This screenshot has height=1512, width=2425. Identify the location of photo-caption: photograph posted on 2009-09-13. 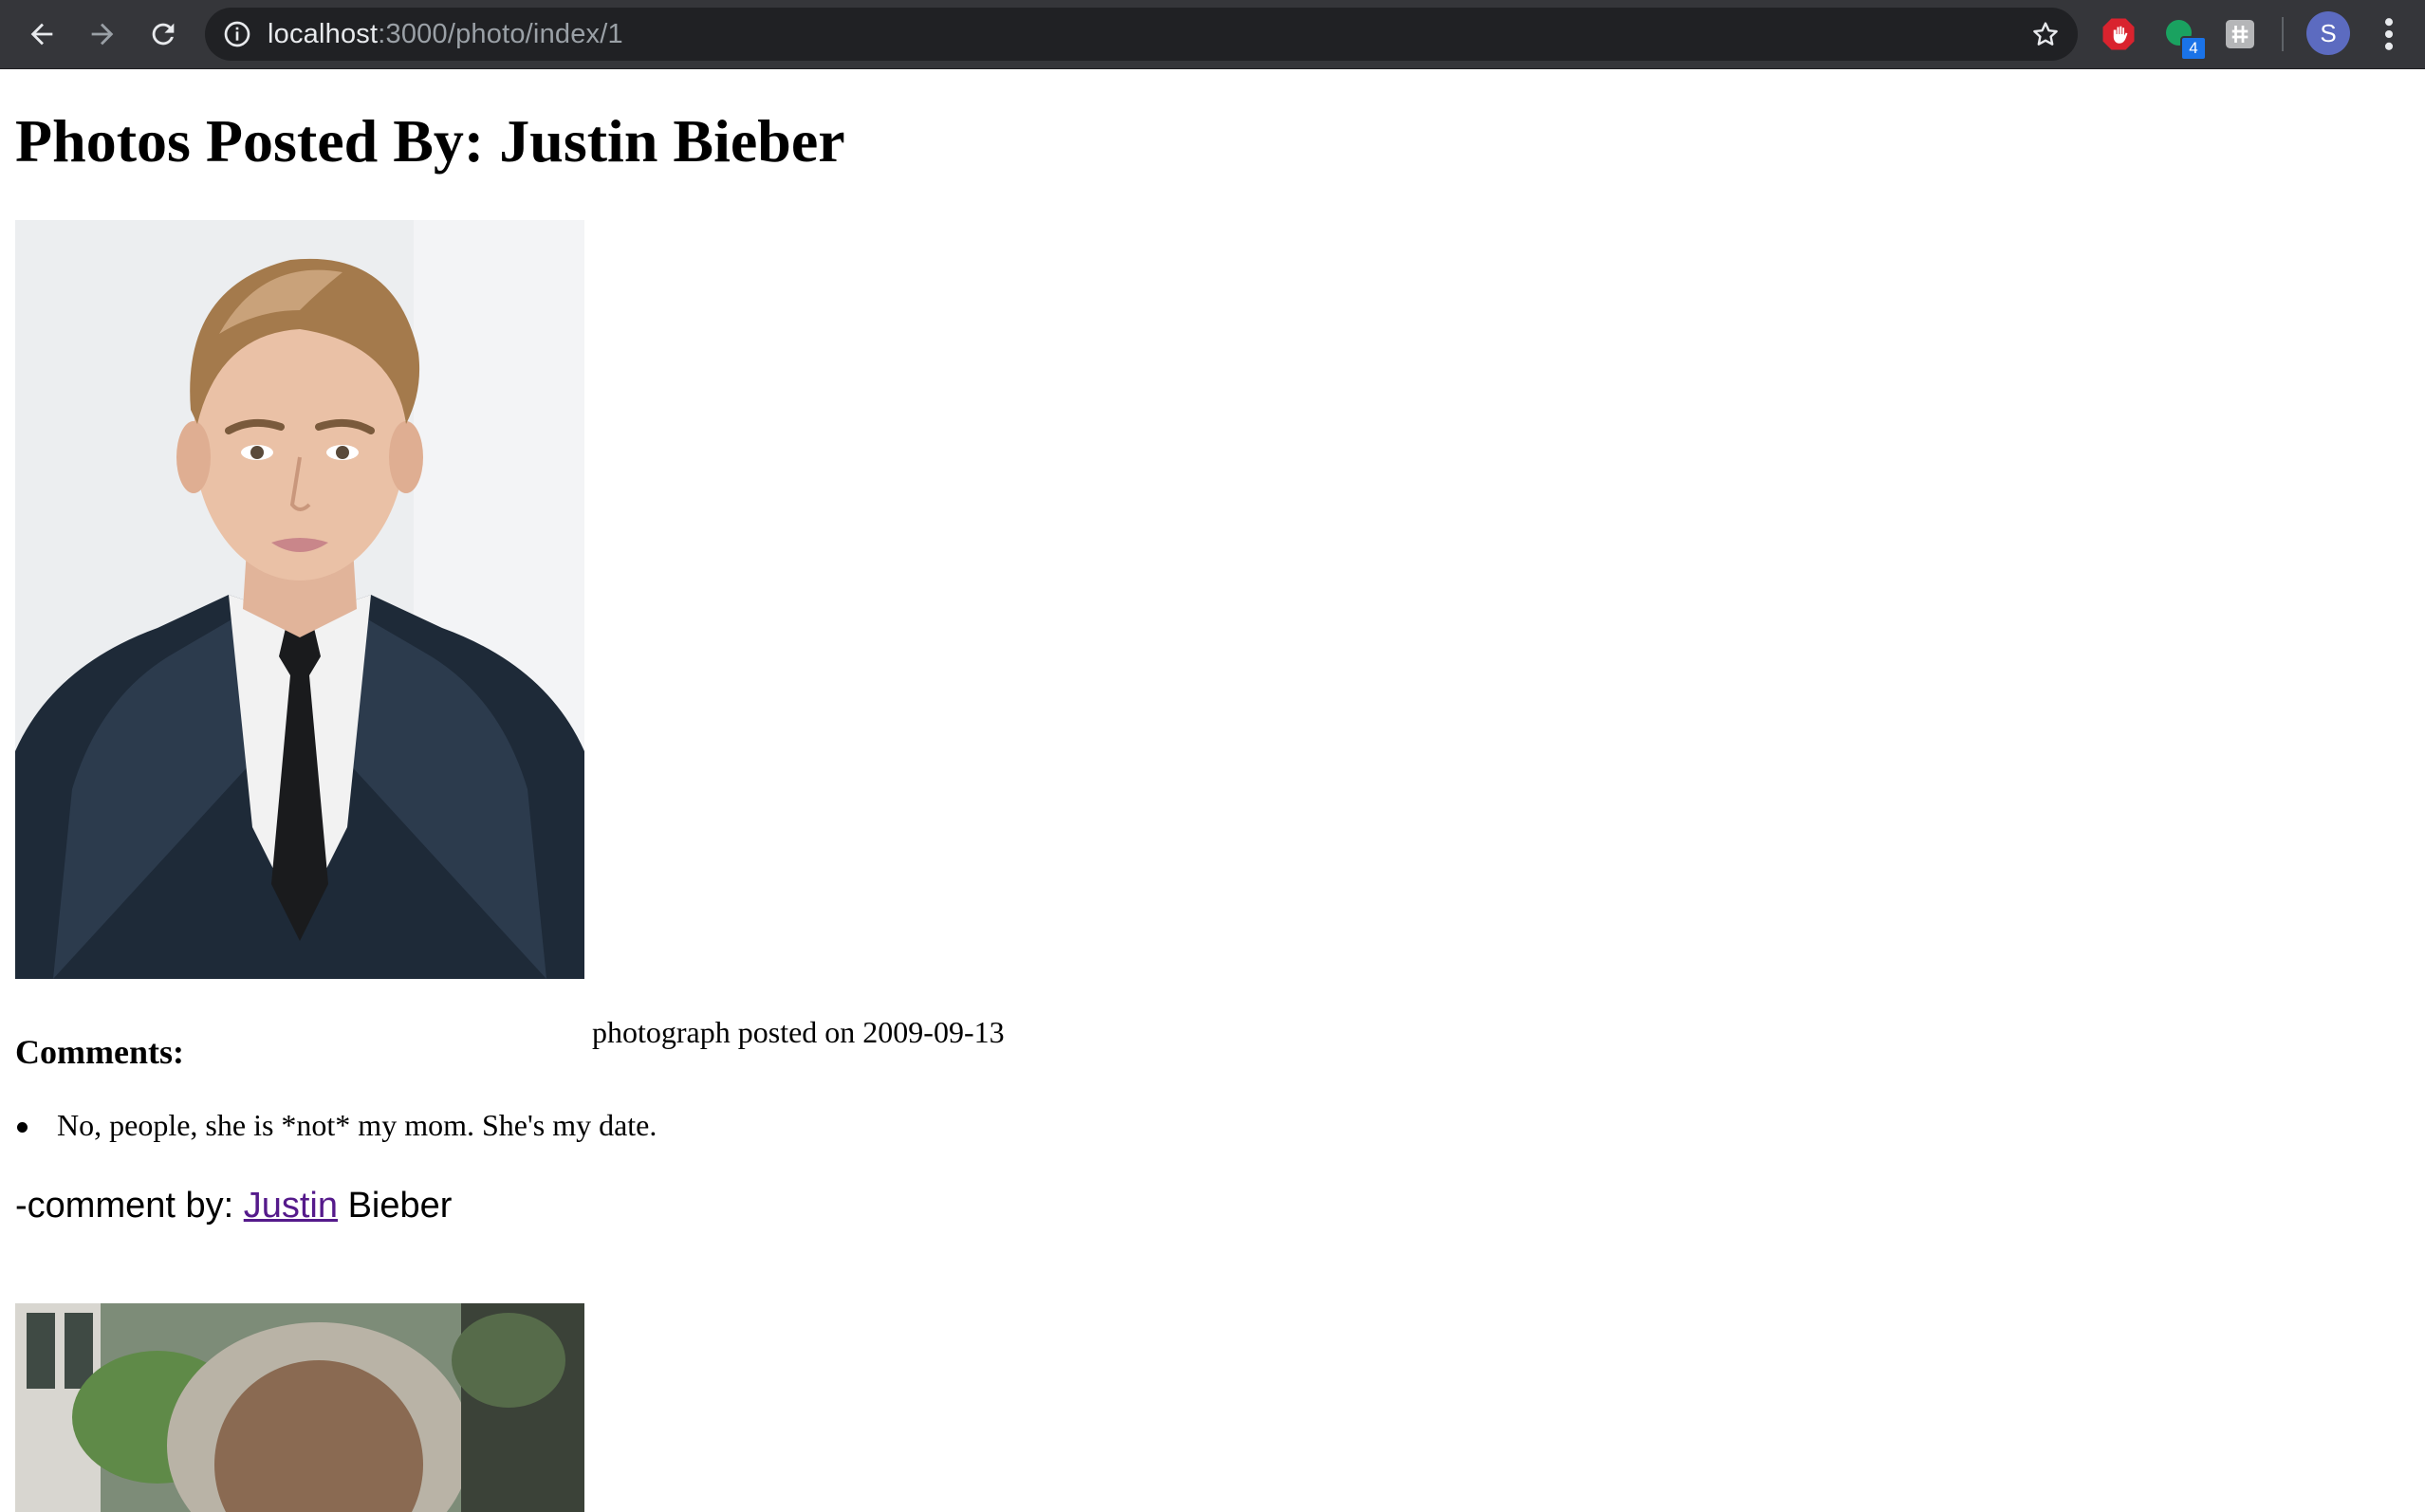
(798, 1032).